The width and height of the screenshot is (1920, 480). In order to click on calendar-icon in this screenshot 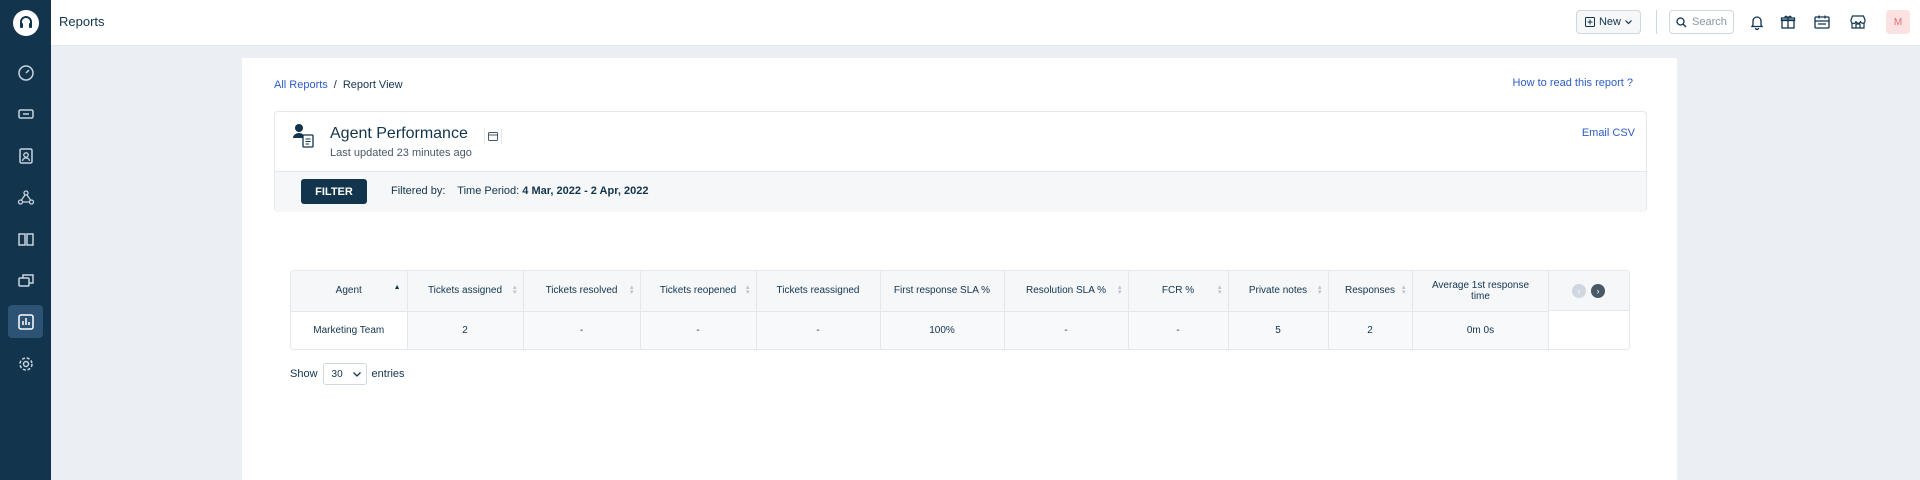, I will do `click(493, 136)`.